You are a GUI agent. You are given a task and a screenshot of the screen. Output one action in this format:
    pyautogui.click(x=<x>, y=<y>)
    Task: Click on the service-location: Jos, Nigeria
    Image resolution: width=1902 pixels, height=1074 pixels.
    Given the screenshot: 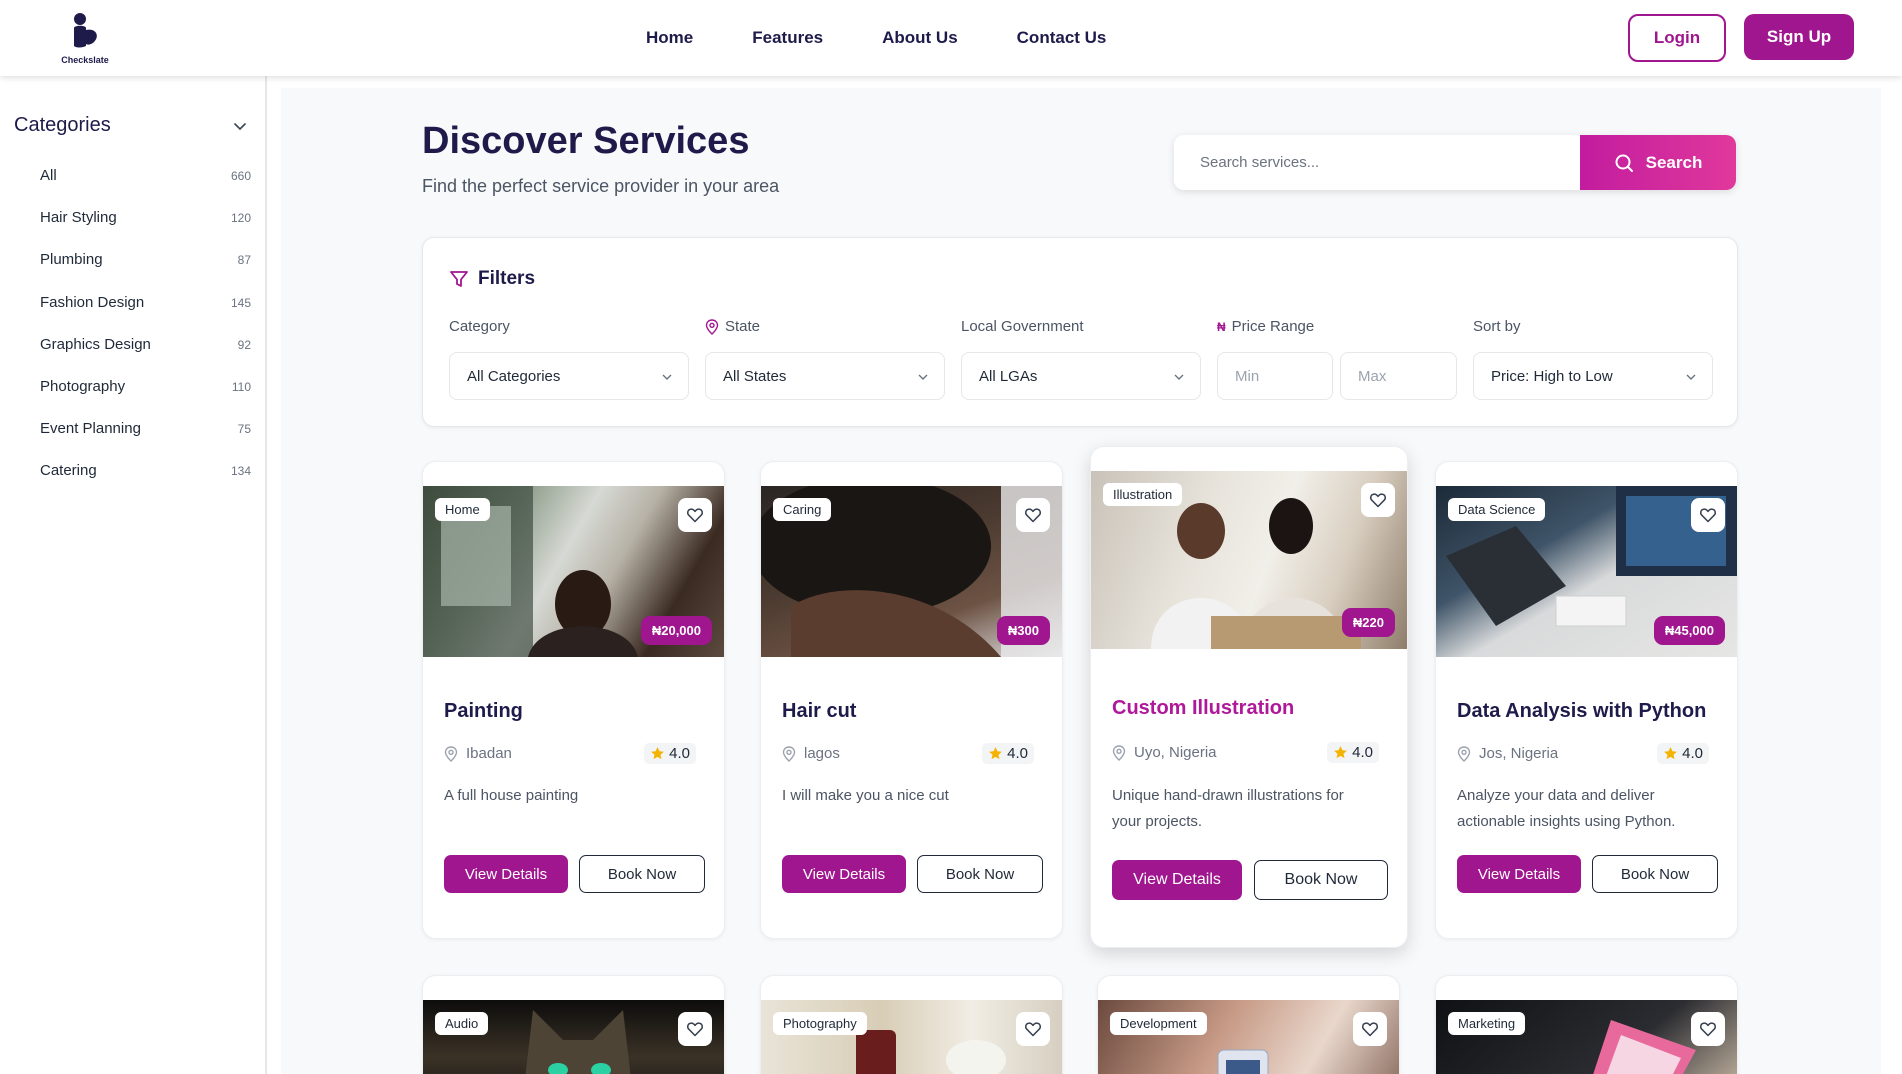 What is the action you would take?
    pyautogui.click(x=1507, y=753)
    